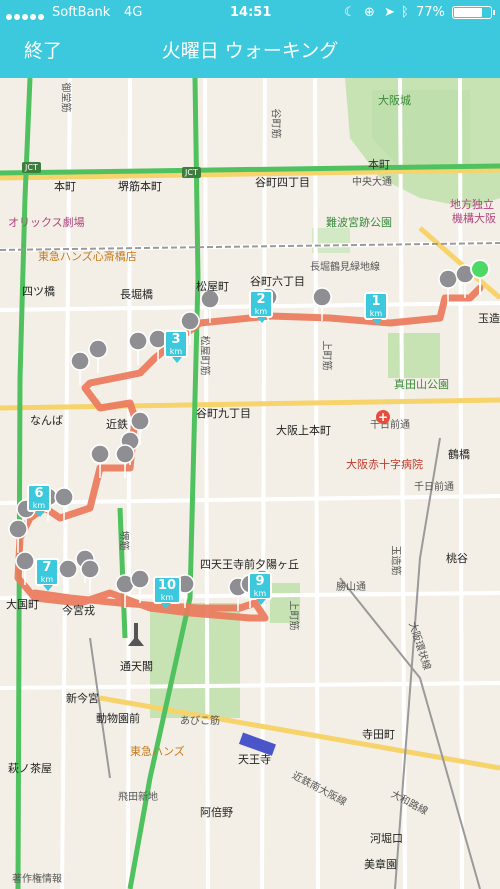  What do you see at coordinates (383, 417) in the screenshot?
I see `hospital-icon: +` at bounding box center [383, 417].